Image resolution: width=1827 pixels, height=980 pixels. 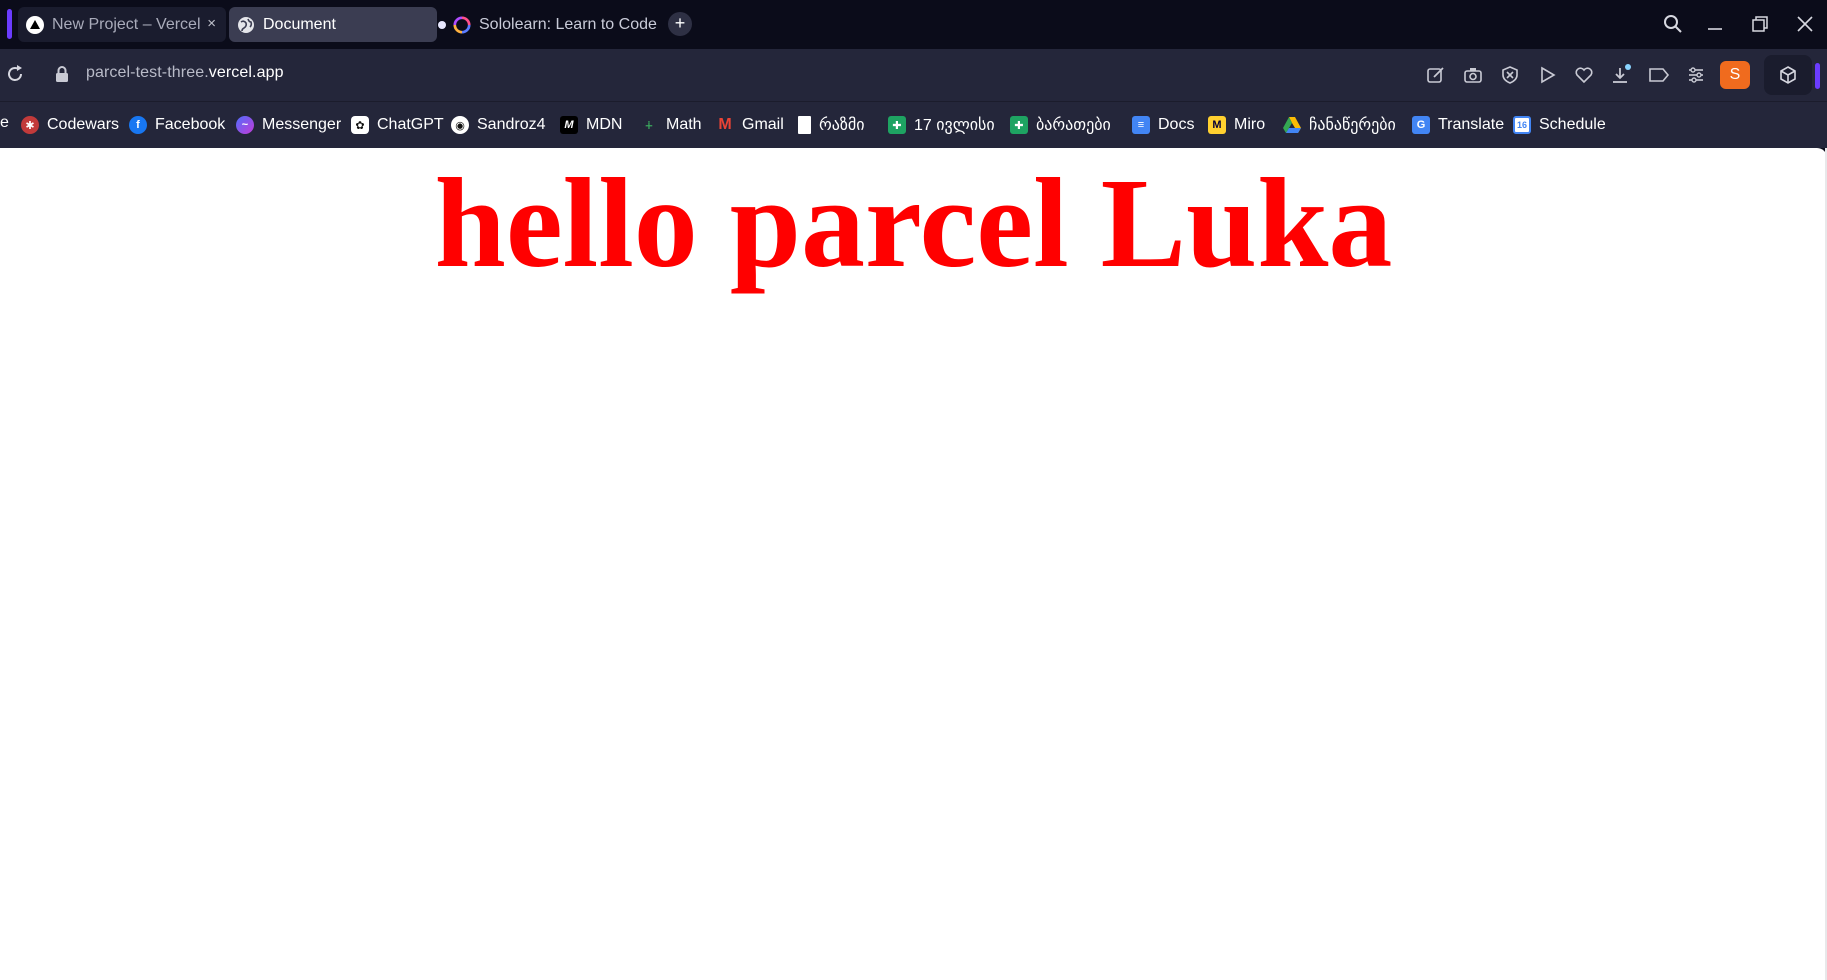 I want to click on cube-icon, so click(x=1788, y=75).